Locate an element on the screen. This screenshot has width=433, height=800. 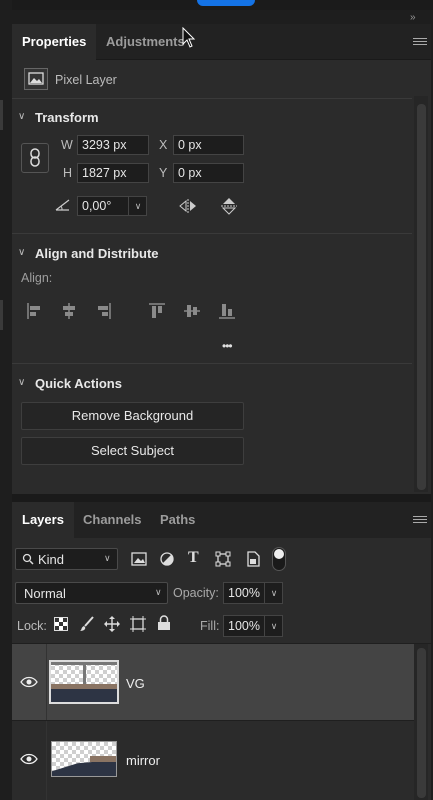
filter-kind-select: Kind ∨ is located at coordinates (66, 559).